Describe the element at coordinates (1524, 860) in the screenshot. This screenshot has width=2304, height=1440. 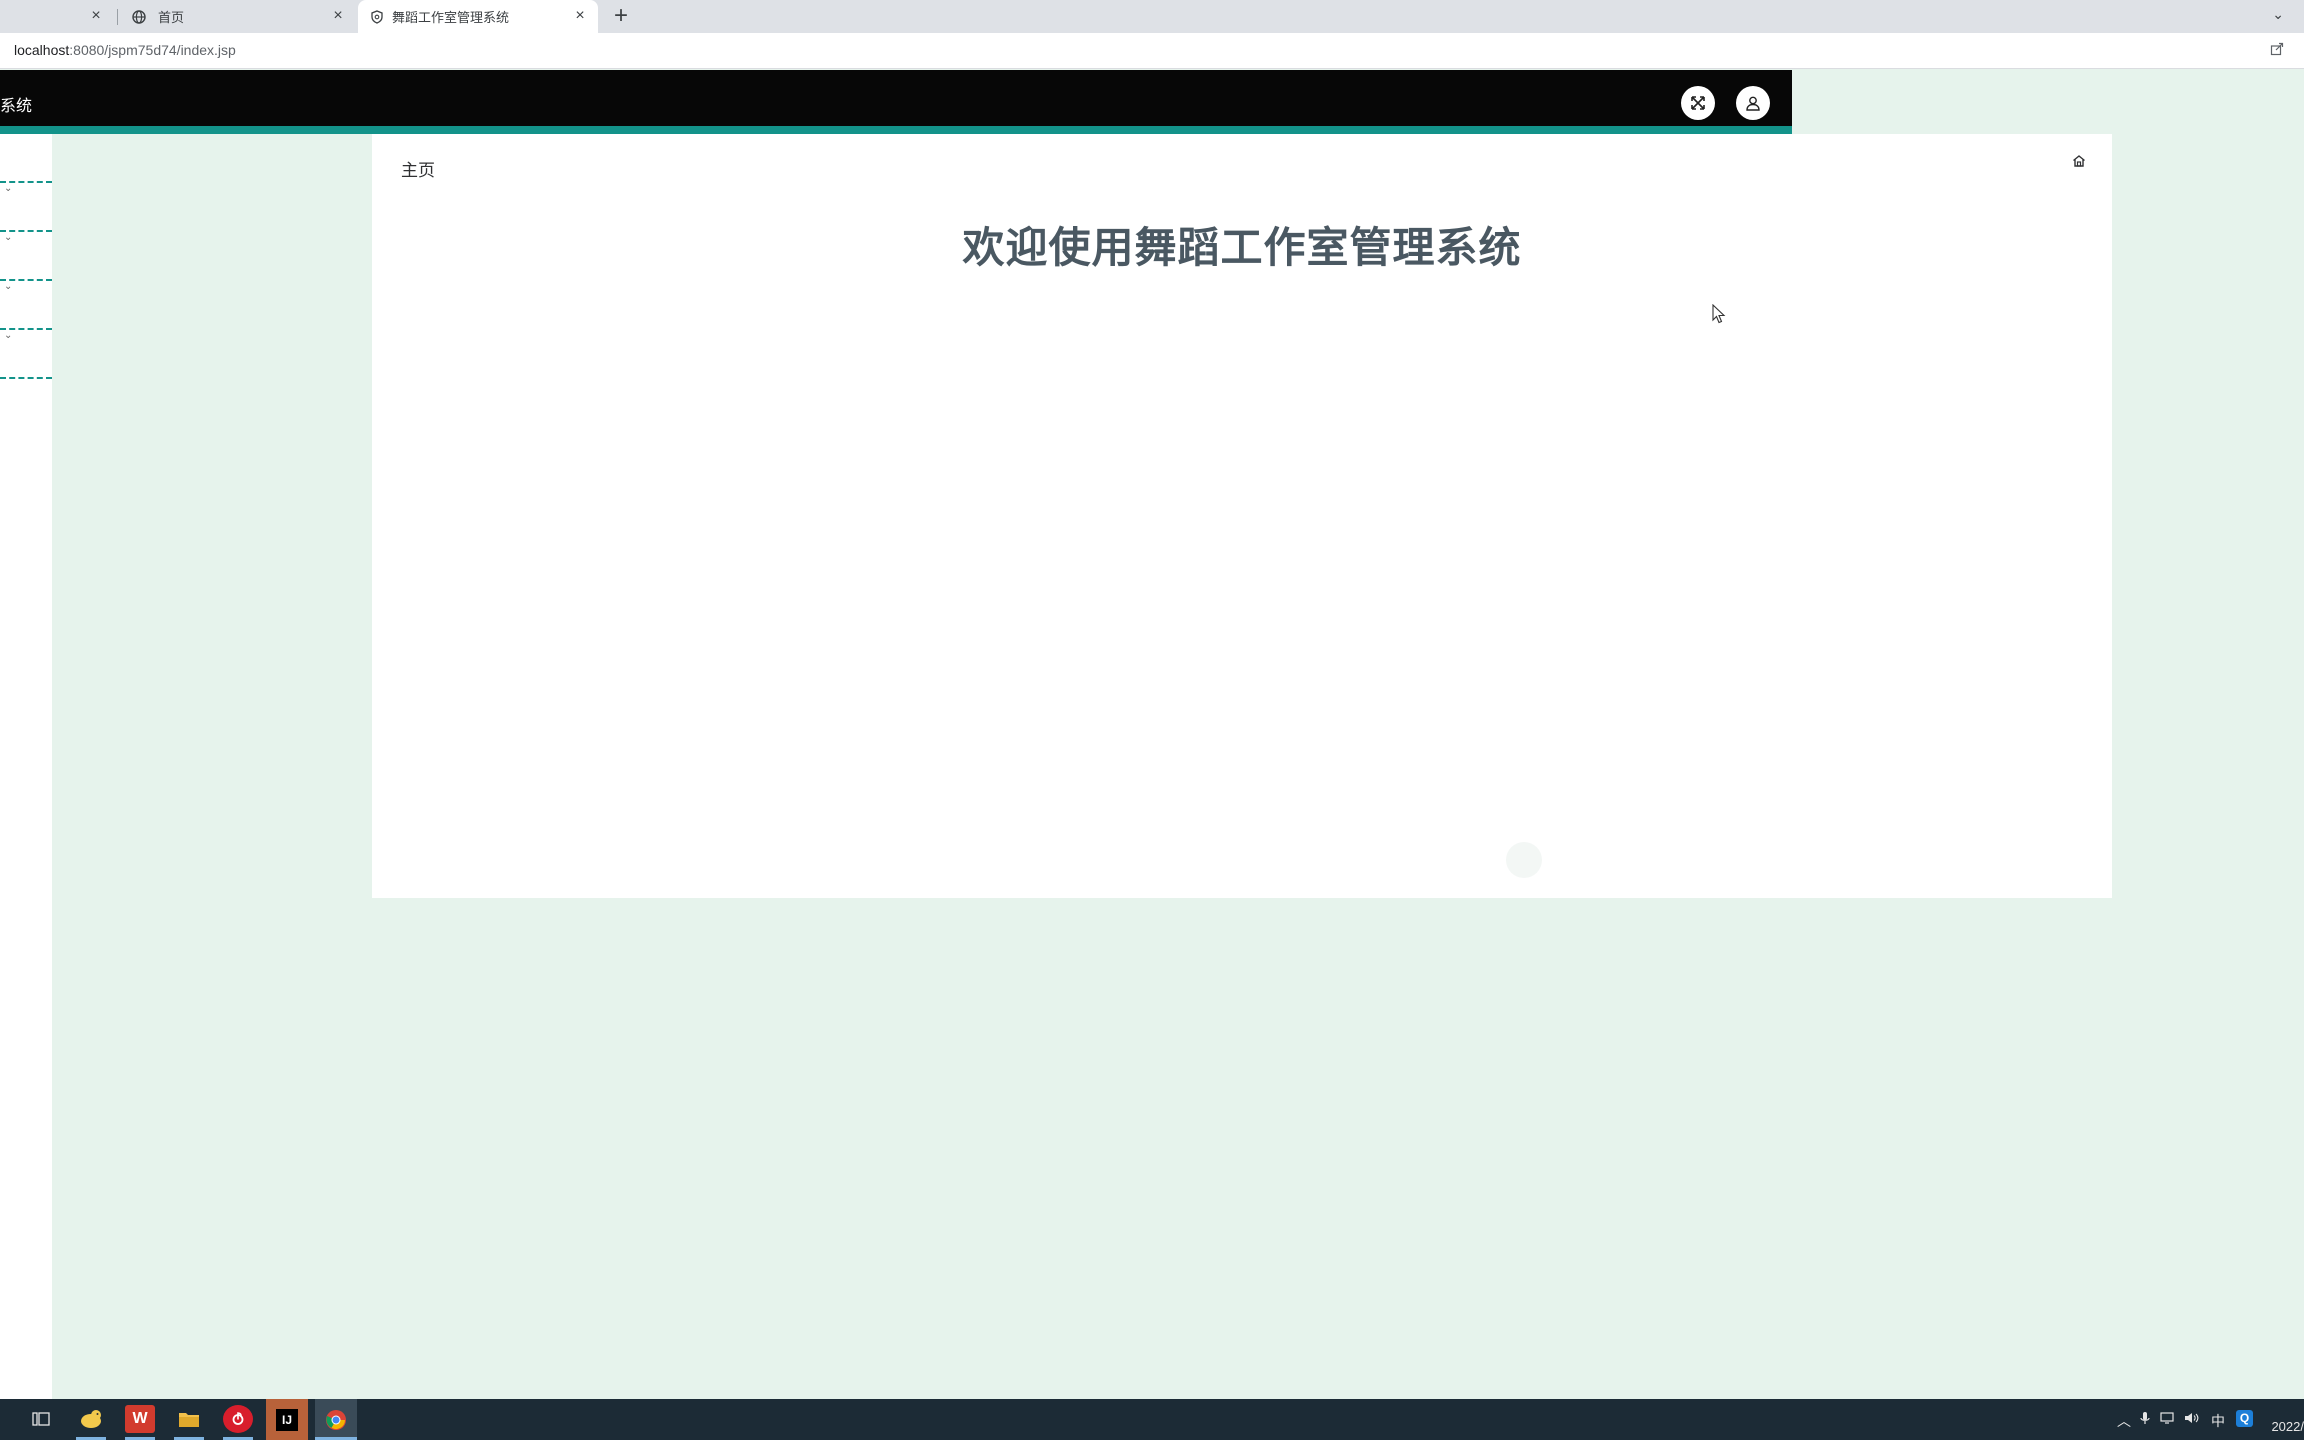
I see `loading-spinner-icon` at that location.